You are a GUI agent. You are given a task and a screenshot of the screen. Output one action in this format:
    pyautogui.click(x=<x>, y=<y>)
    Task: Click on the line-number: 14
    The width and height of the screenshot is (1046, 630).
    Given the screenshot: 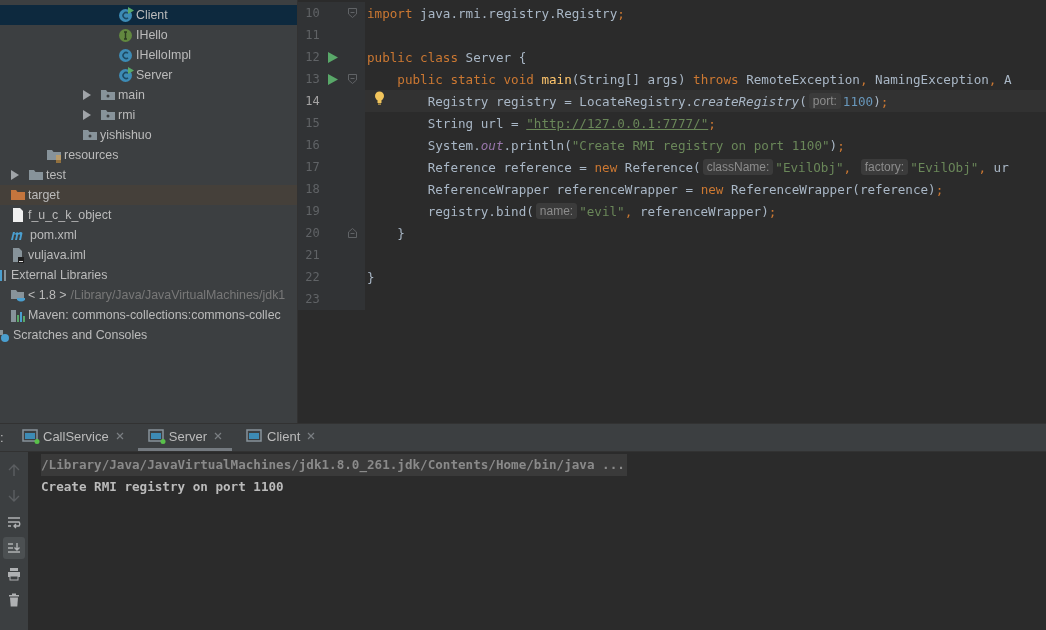 What is the action you would take?
    pyautogui.click(x=312, y=101)
    